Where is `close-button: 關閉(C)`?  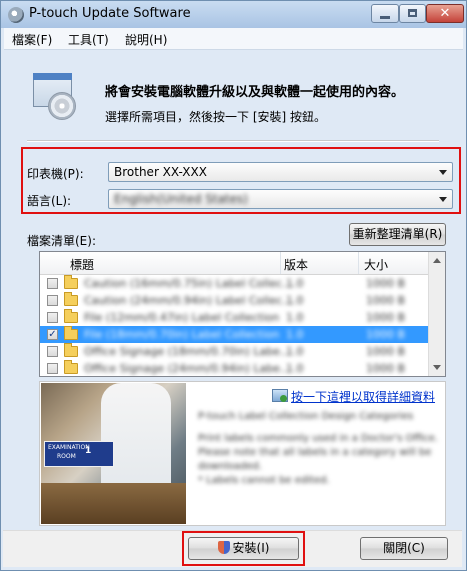
close-button: 關閉(C) is located at coordinates (404, 548).